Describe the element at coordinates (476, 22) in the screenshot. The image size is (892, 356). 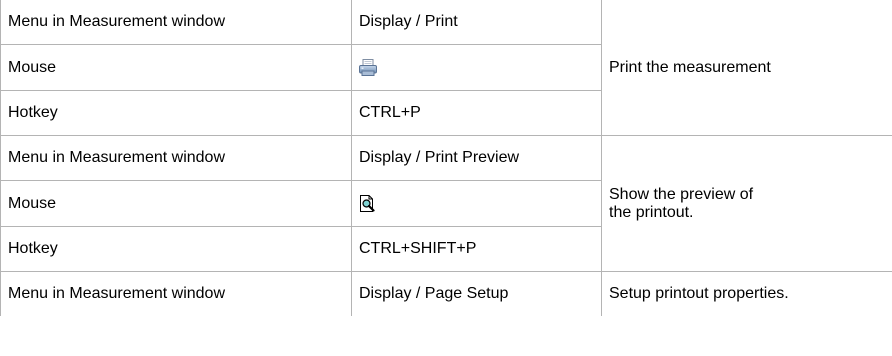
I see `command-cell: Display / Print` at that location.